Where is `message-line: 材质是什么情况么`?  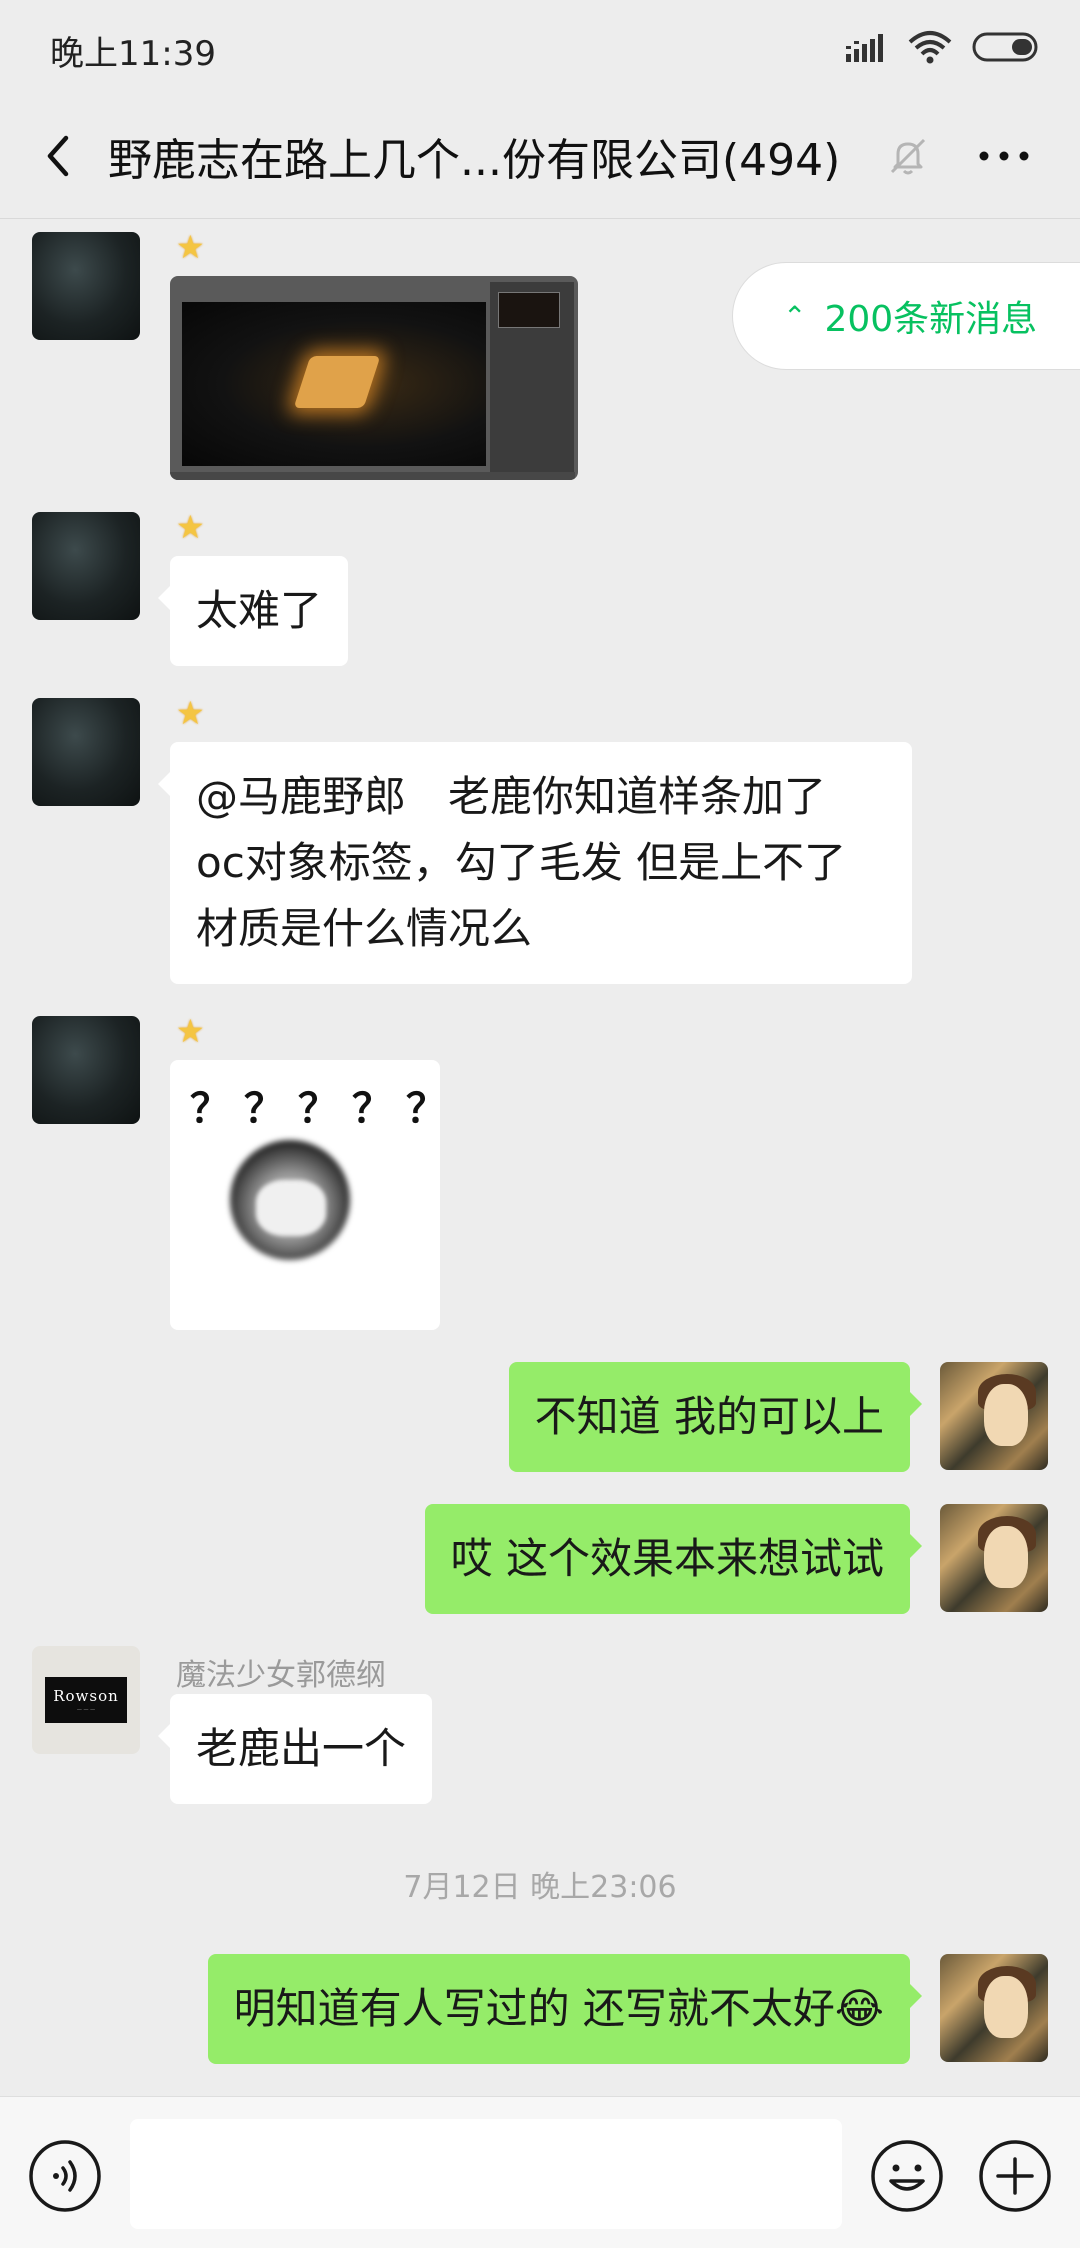 message-line: 材质是什么情况么 is located at coordinates (364, 928).